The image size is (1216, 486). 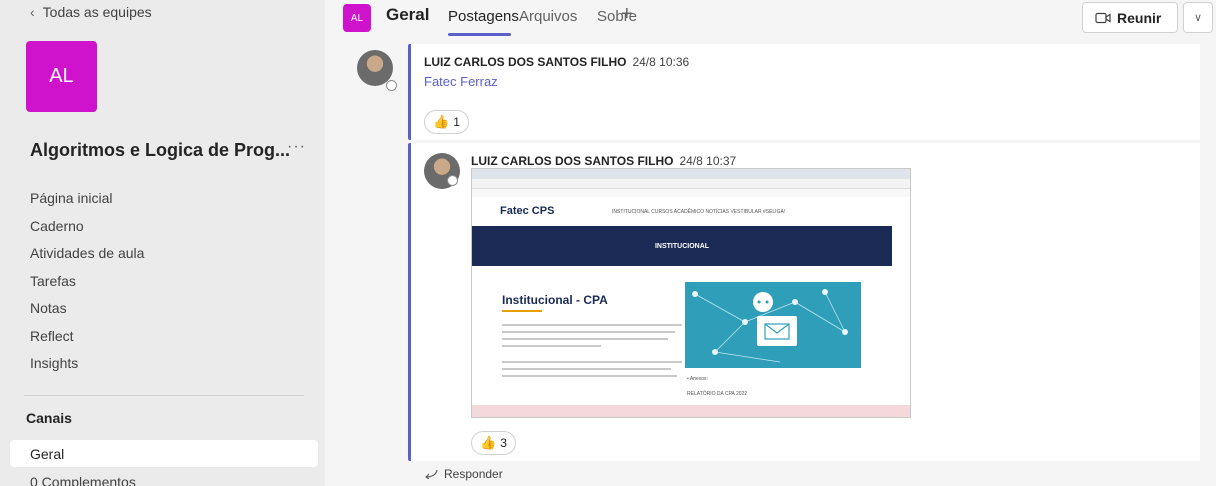 I want to click on channel-item-complementos: 0 Complementos, so click(x=83, y=480).